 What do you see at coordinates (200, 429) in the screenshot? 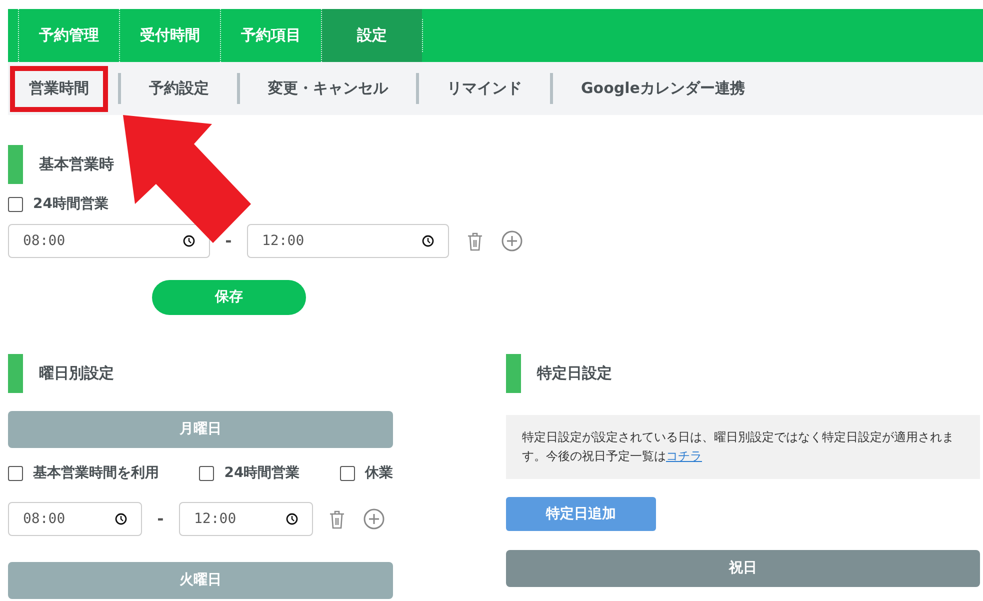
I see `day-header-bar: 月曜日` at bounding box center [200, 429].